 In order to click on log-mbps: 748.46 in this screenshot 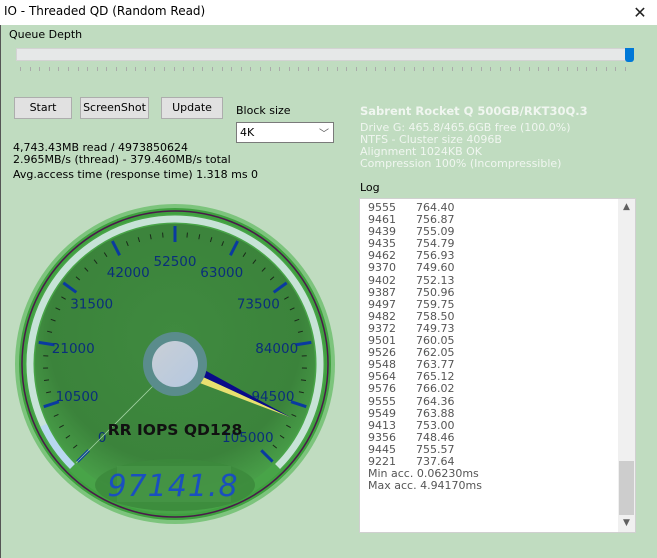, I will do `click(435, 437)`.